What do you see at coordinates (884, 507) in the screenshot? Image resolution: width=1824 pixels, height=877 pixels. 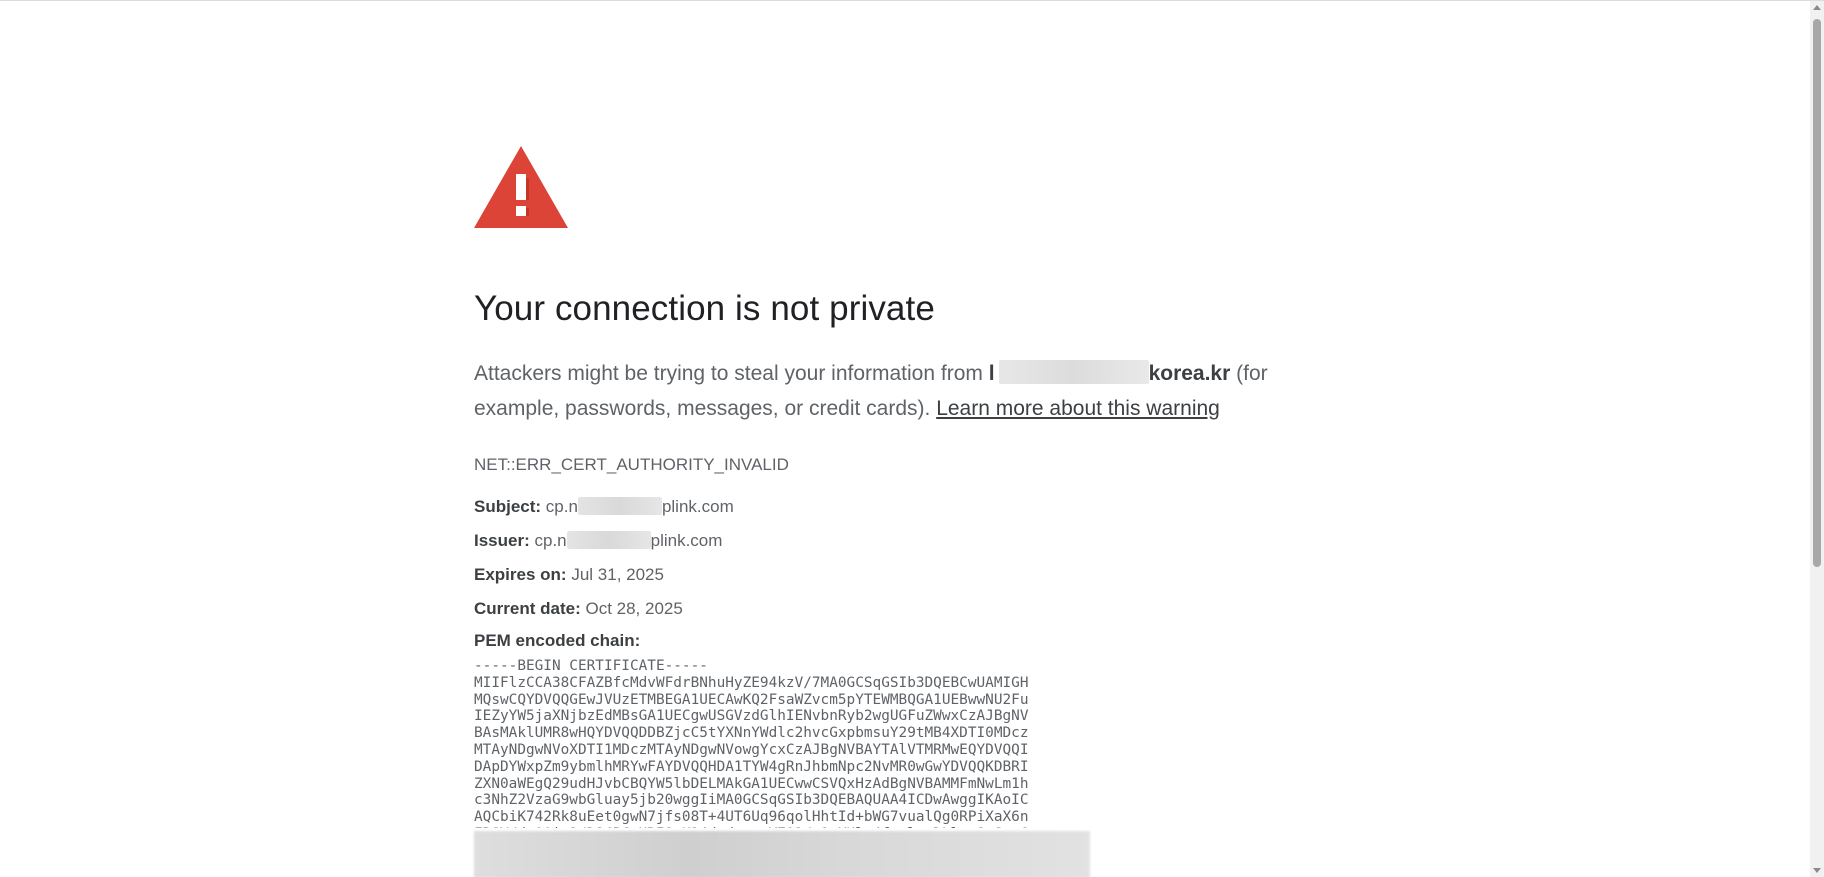 I see `subject-row: Subject: cp.n plink.com` at bounding box center [884, 507].